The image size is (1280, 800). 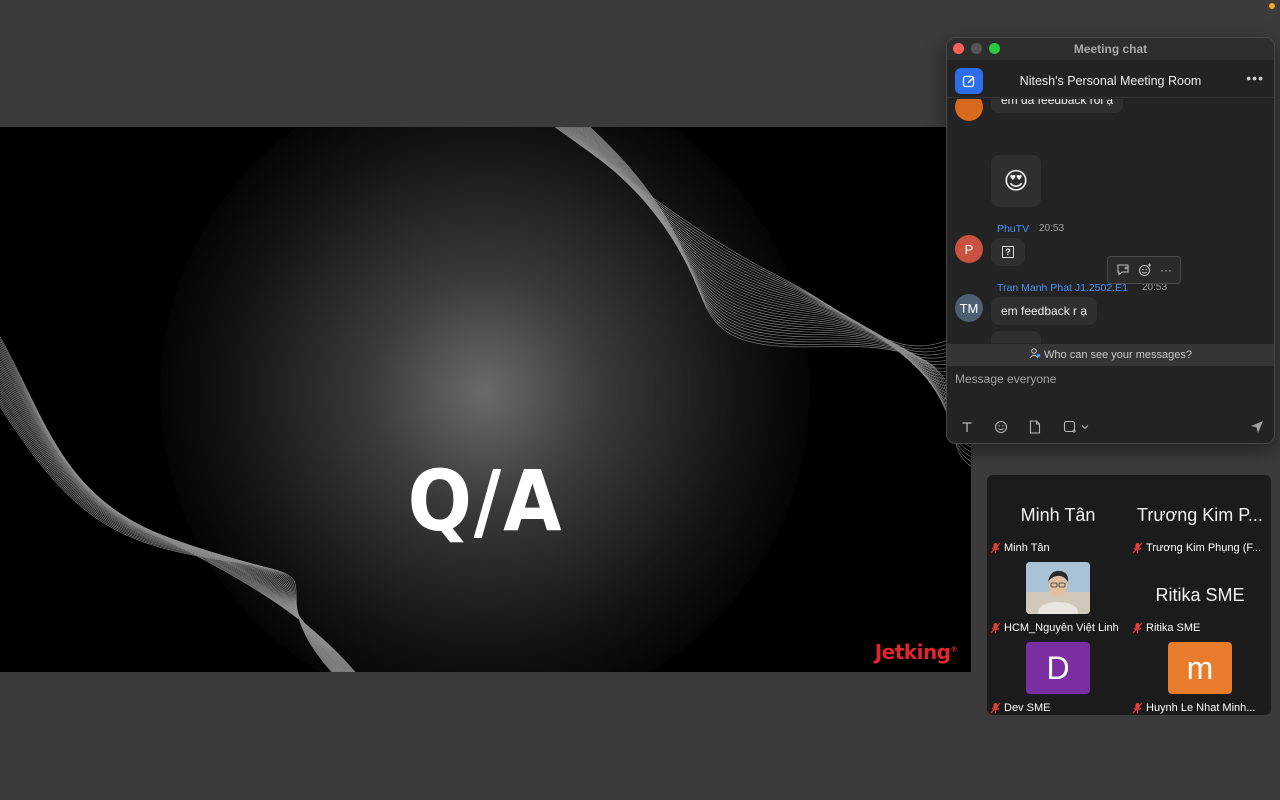 I want to click on participant-tile: Minh Tân Minh Tân, so click(x=1058, y=515).